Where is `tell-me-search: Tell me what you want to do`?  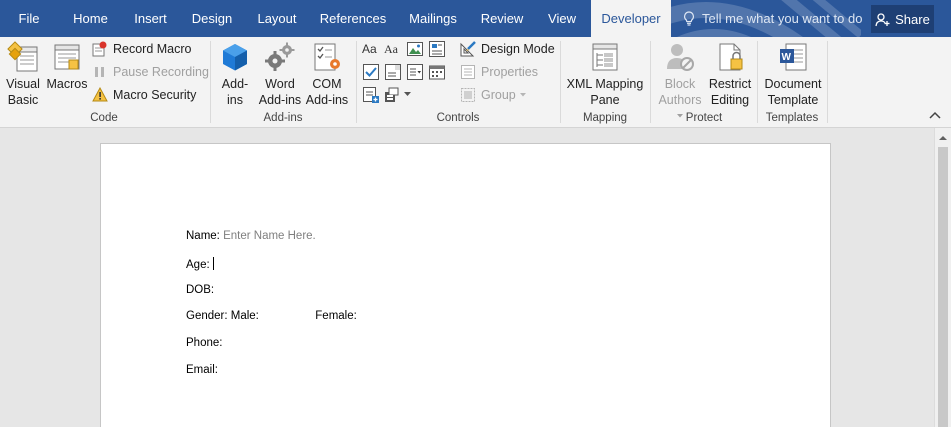 tell-me-search: Tell me what you want to do is located at coordinates (772, 18).